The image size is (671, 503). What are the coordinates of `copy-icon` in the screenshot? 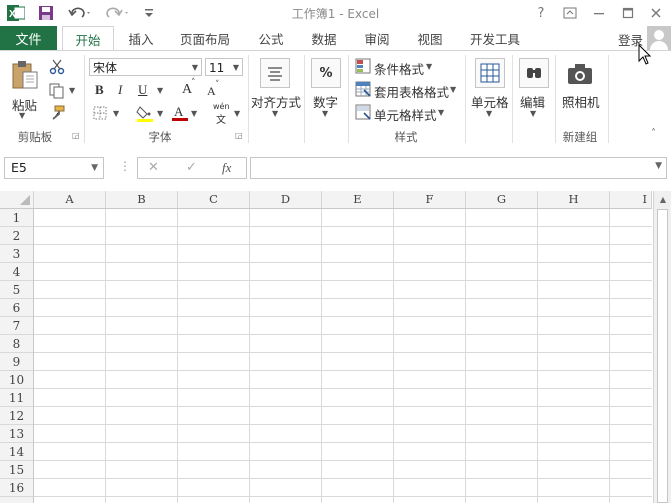 It's located at (57, 91).